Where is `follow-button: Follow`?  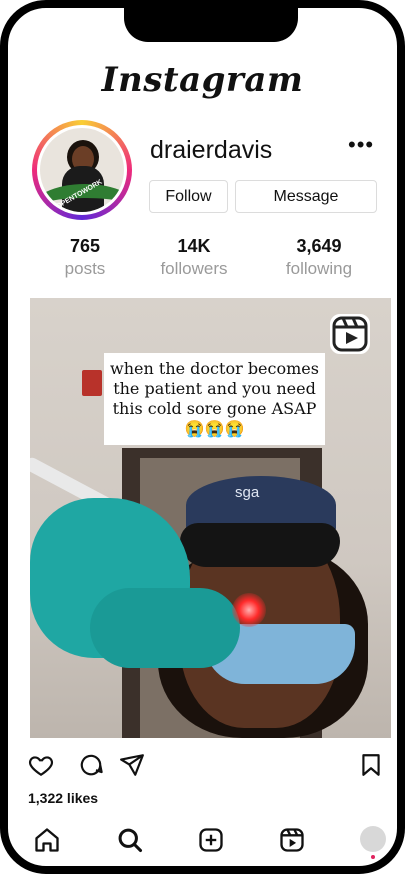
follow-button: Follow is located at coordinates (188, 196).